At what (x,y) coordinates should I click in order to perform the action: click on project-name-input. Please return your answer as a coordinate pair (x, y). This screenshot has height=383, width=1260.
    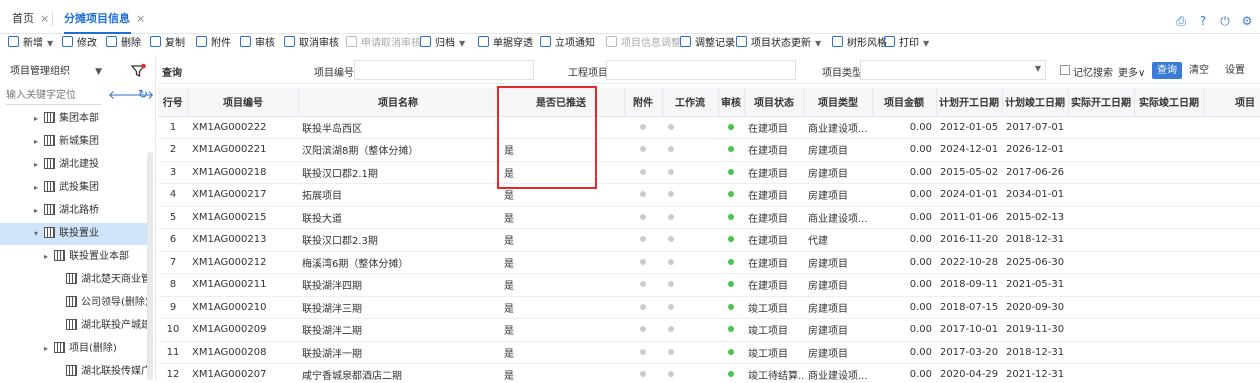
    Looking at the image, I should click on (701, 70).